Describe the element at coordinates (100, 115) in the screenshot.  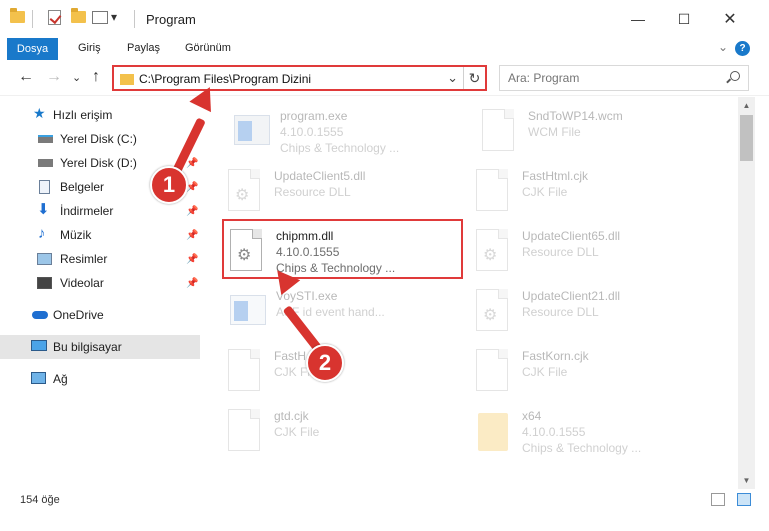
I see `sidebar-item-quick-access: ★ Hızlı erişim` at that location.